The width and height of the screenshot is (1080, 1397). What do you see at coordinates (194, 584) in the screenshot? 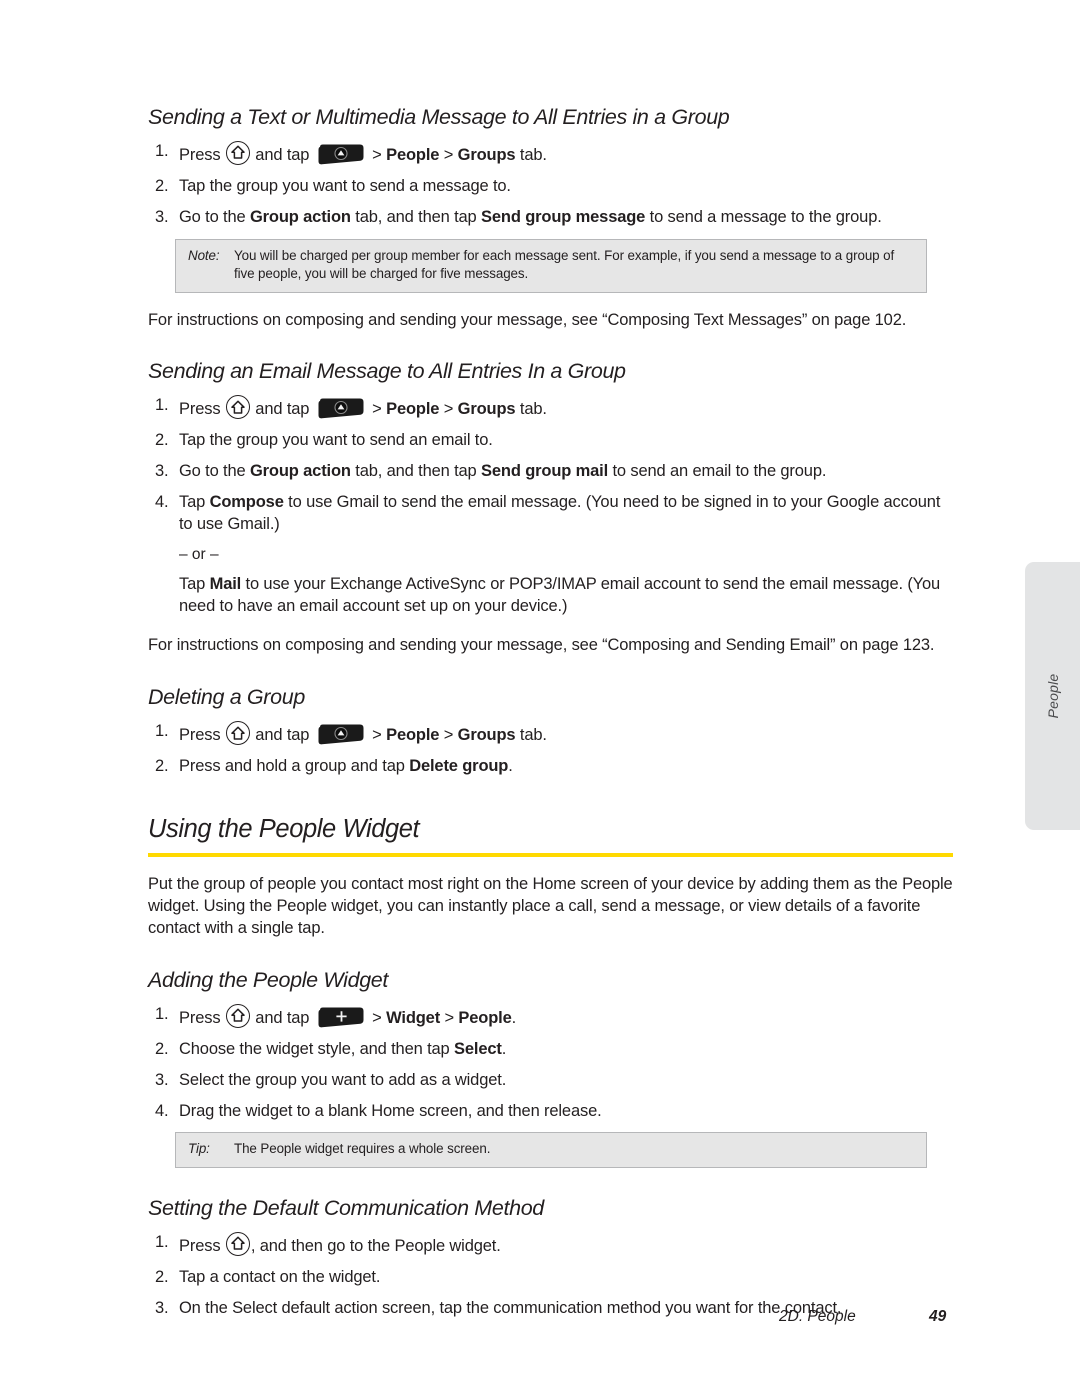
I see `alt-text-pre: Tap` at bounding box center [194, 584].